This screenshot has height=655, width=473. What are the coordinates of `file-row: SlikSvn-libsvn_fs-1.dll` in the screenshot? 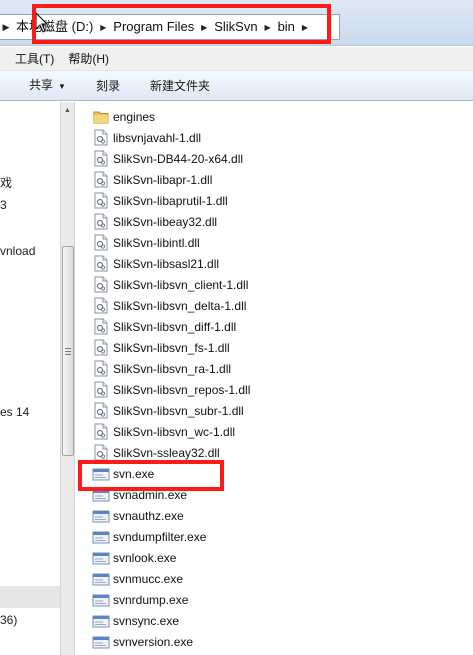 It's located at (161, 347).